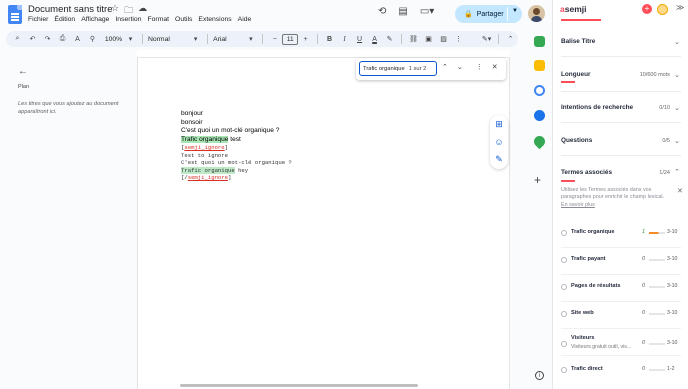 The image size is (688, 389). I want to click on code-line: Test to ignore, so click(204, 155).